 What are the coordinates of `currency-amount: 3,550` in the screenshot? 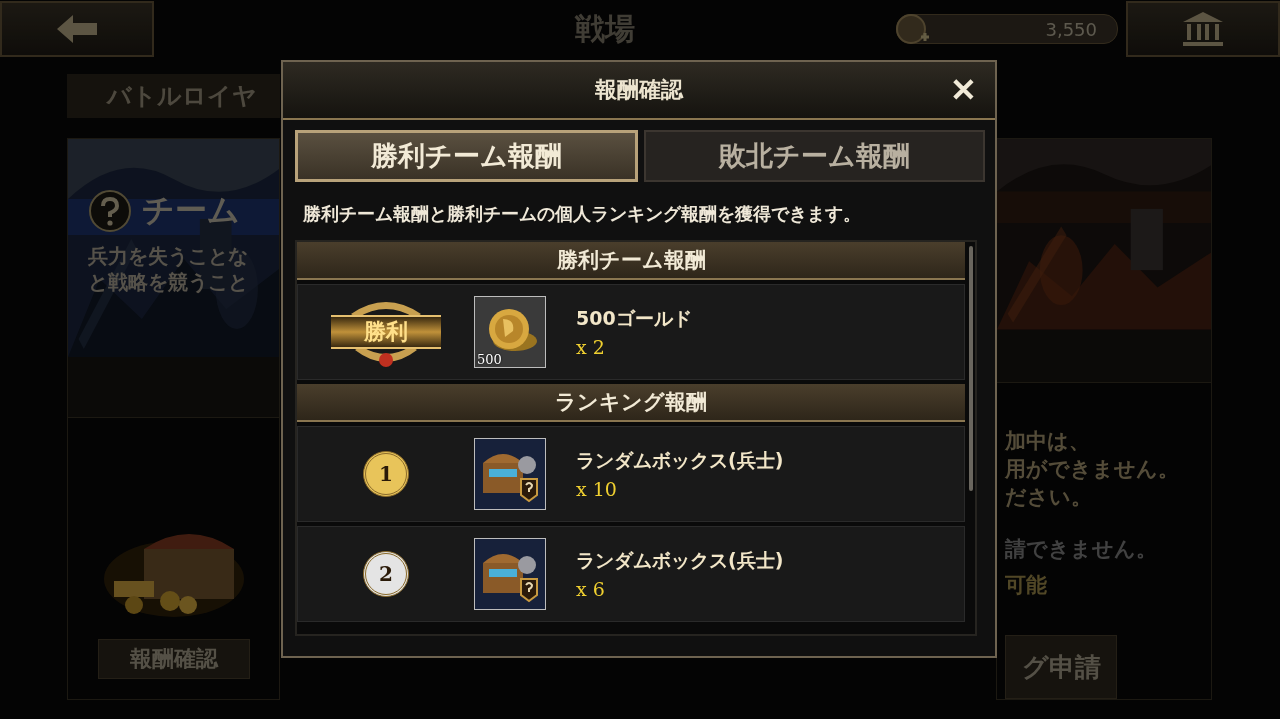 It's located at (1007, 29).